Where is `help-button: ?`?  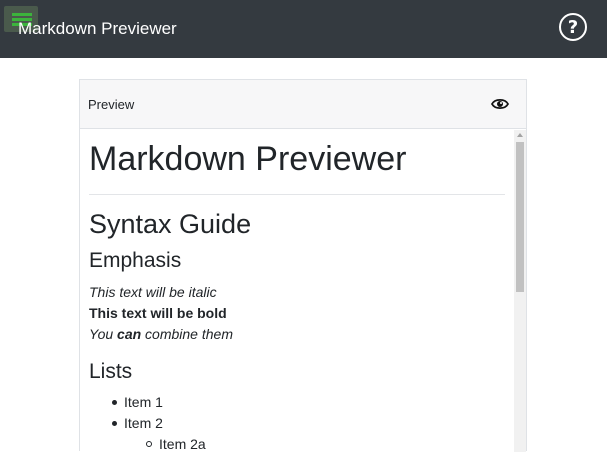 help-button: ? is located at coordinates (573, 27).